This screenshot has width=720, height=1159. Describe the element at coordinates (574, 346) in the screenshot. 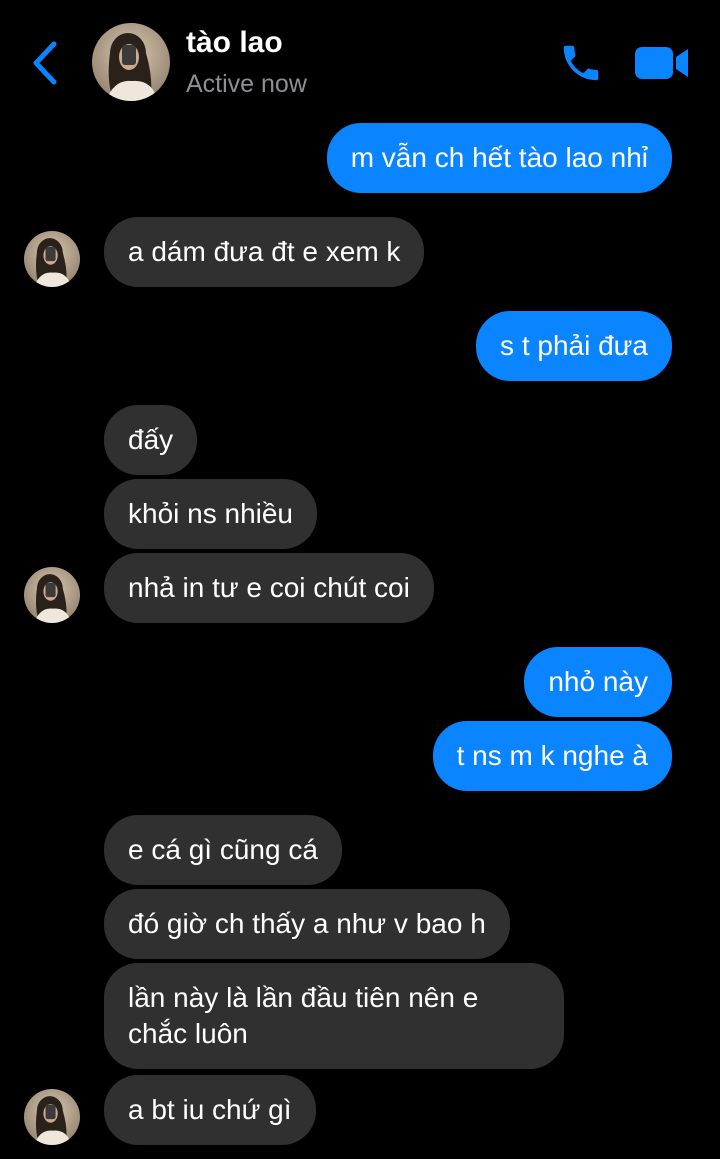

I see `message-bubble-outgoing: s t phải đưa` at that location.